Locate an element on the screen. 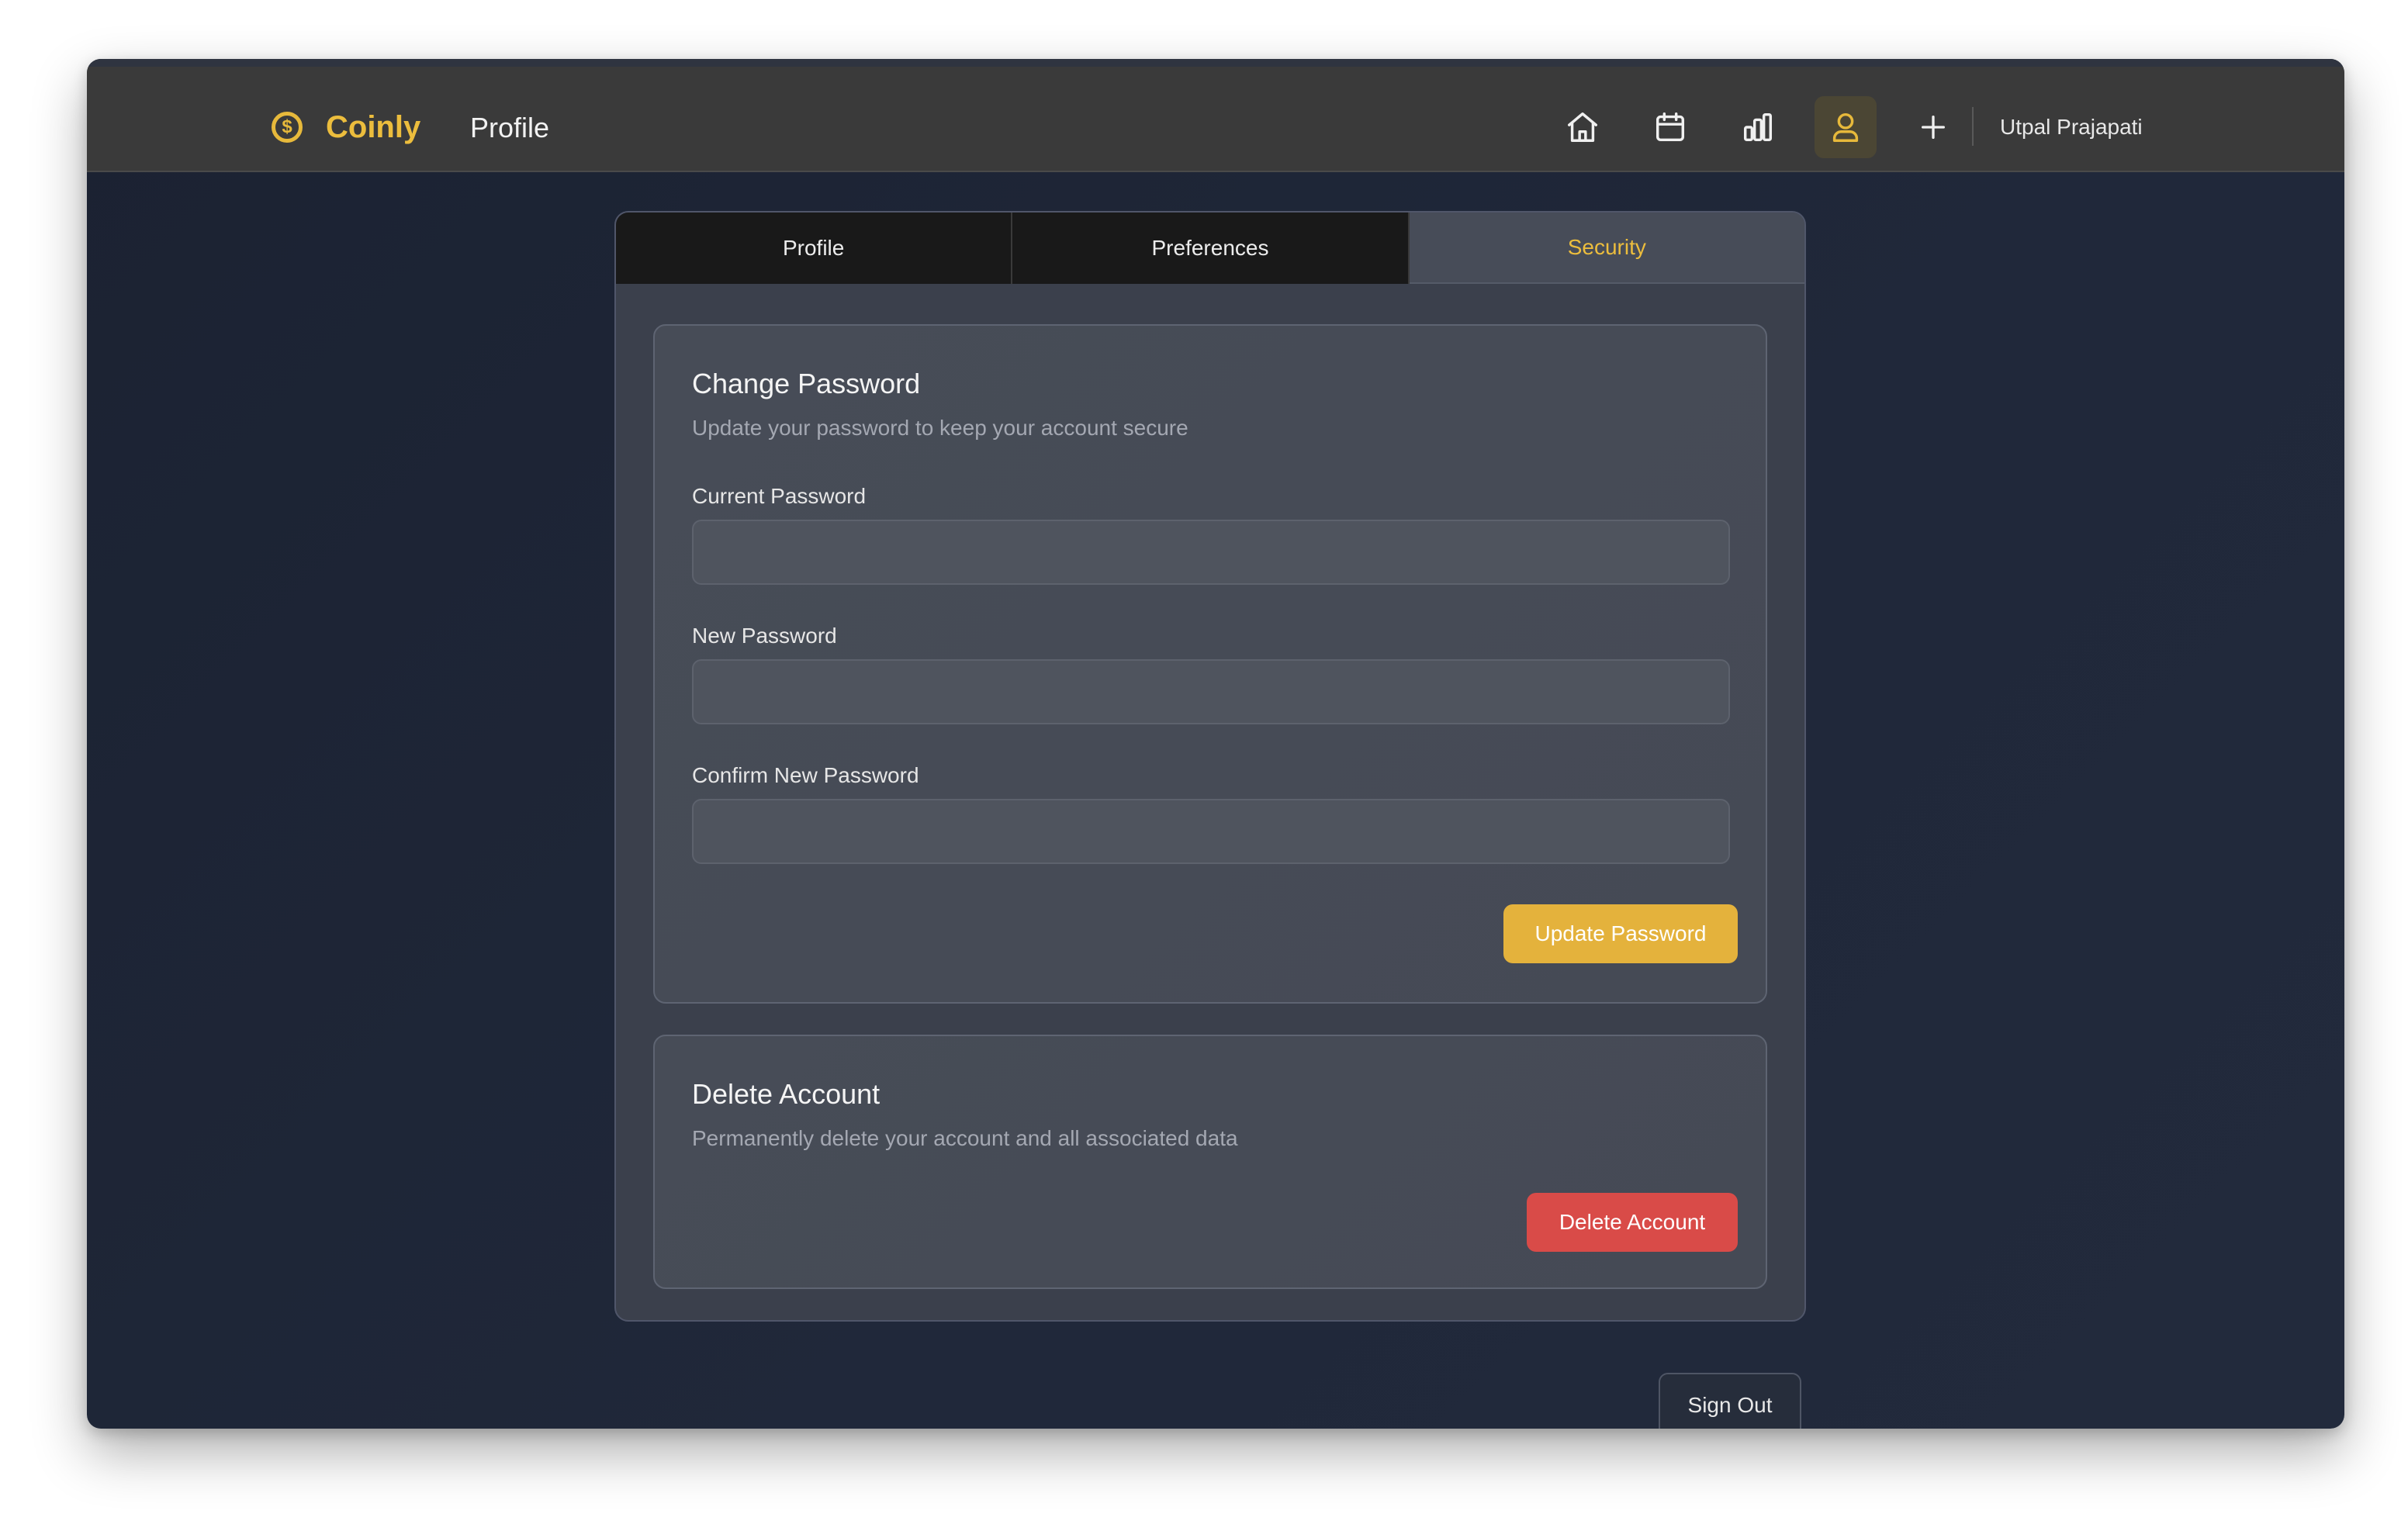 The height and width of the screenshot is (1531, 2408). home-icon is located at coordinates (1582, 127).